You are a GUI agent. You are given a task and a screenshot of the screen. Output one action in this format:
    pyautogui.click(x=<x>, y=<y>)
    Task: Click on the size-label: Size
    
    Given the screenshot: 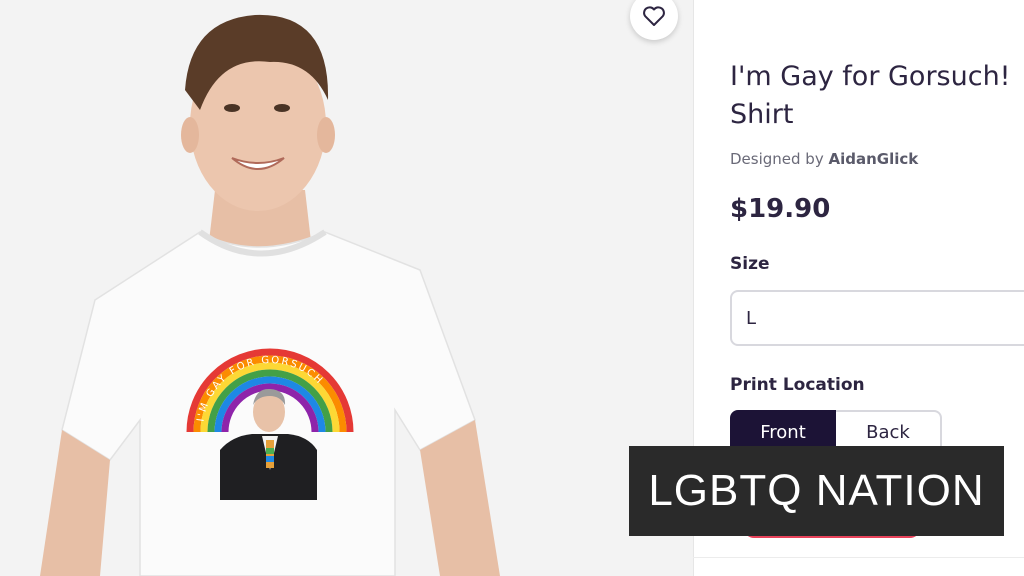 What is the action you would take?
    pyautogui.click(x=750, y=264)
    